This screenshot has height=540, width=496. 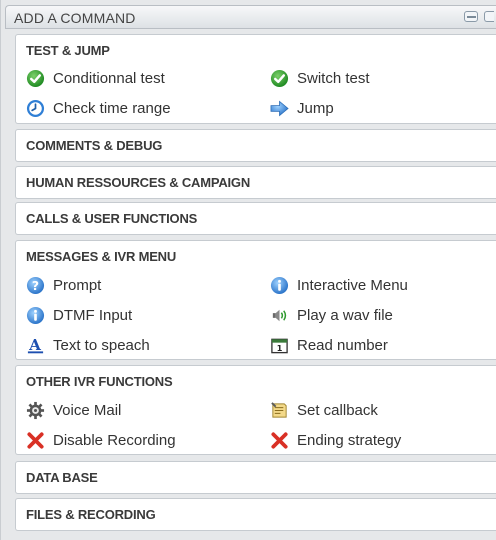 What do you see at coordinates (77, 285) in the screenshot?
I see `item-label: Prompt` at bounding box center [77, 285].